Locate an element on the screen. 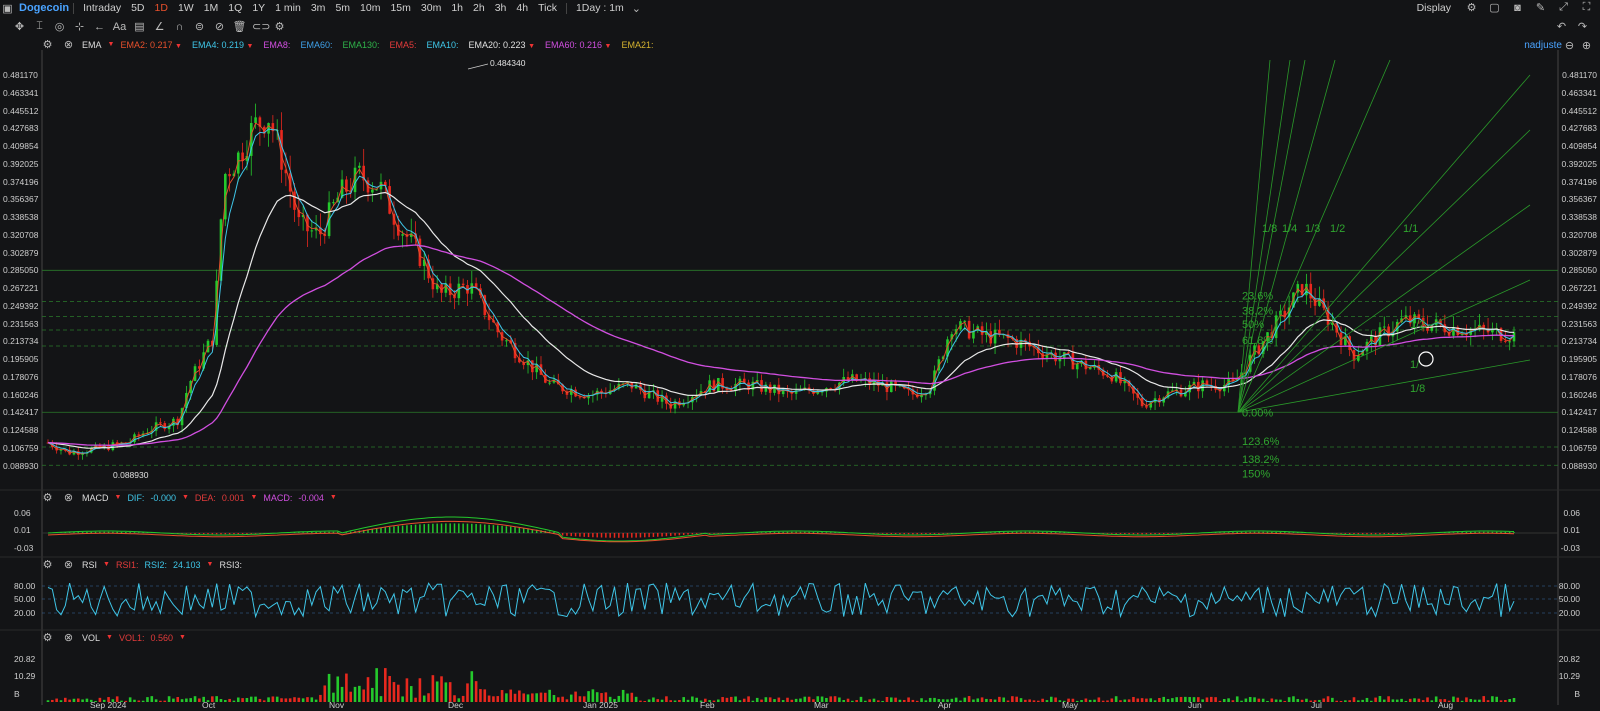 Image resolution: width=1600 pixels, height=711 pixels. sub-axis-label: 0.01 is located at coordinates (22, 530).